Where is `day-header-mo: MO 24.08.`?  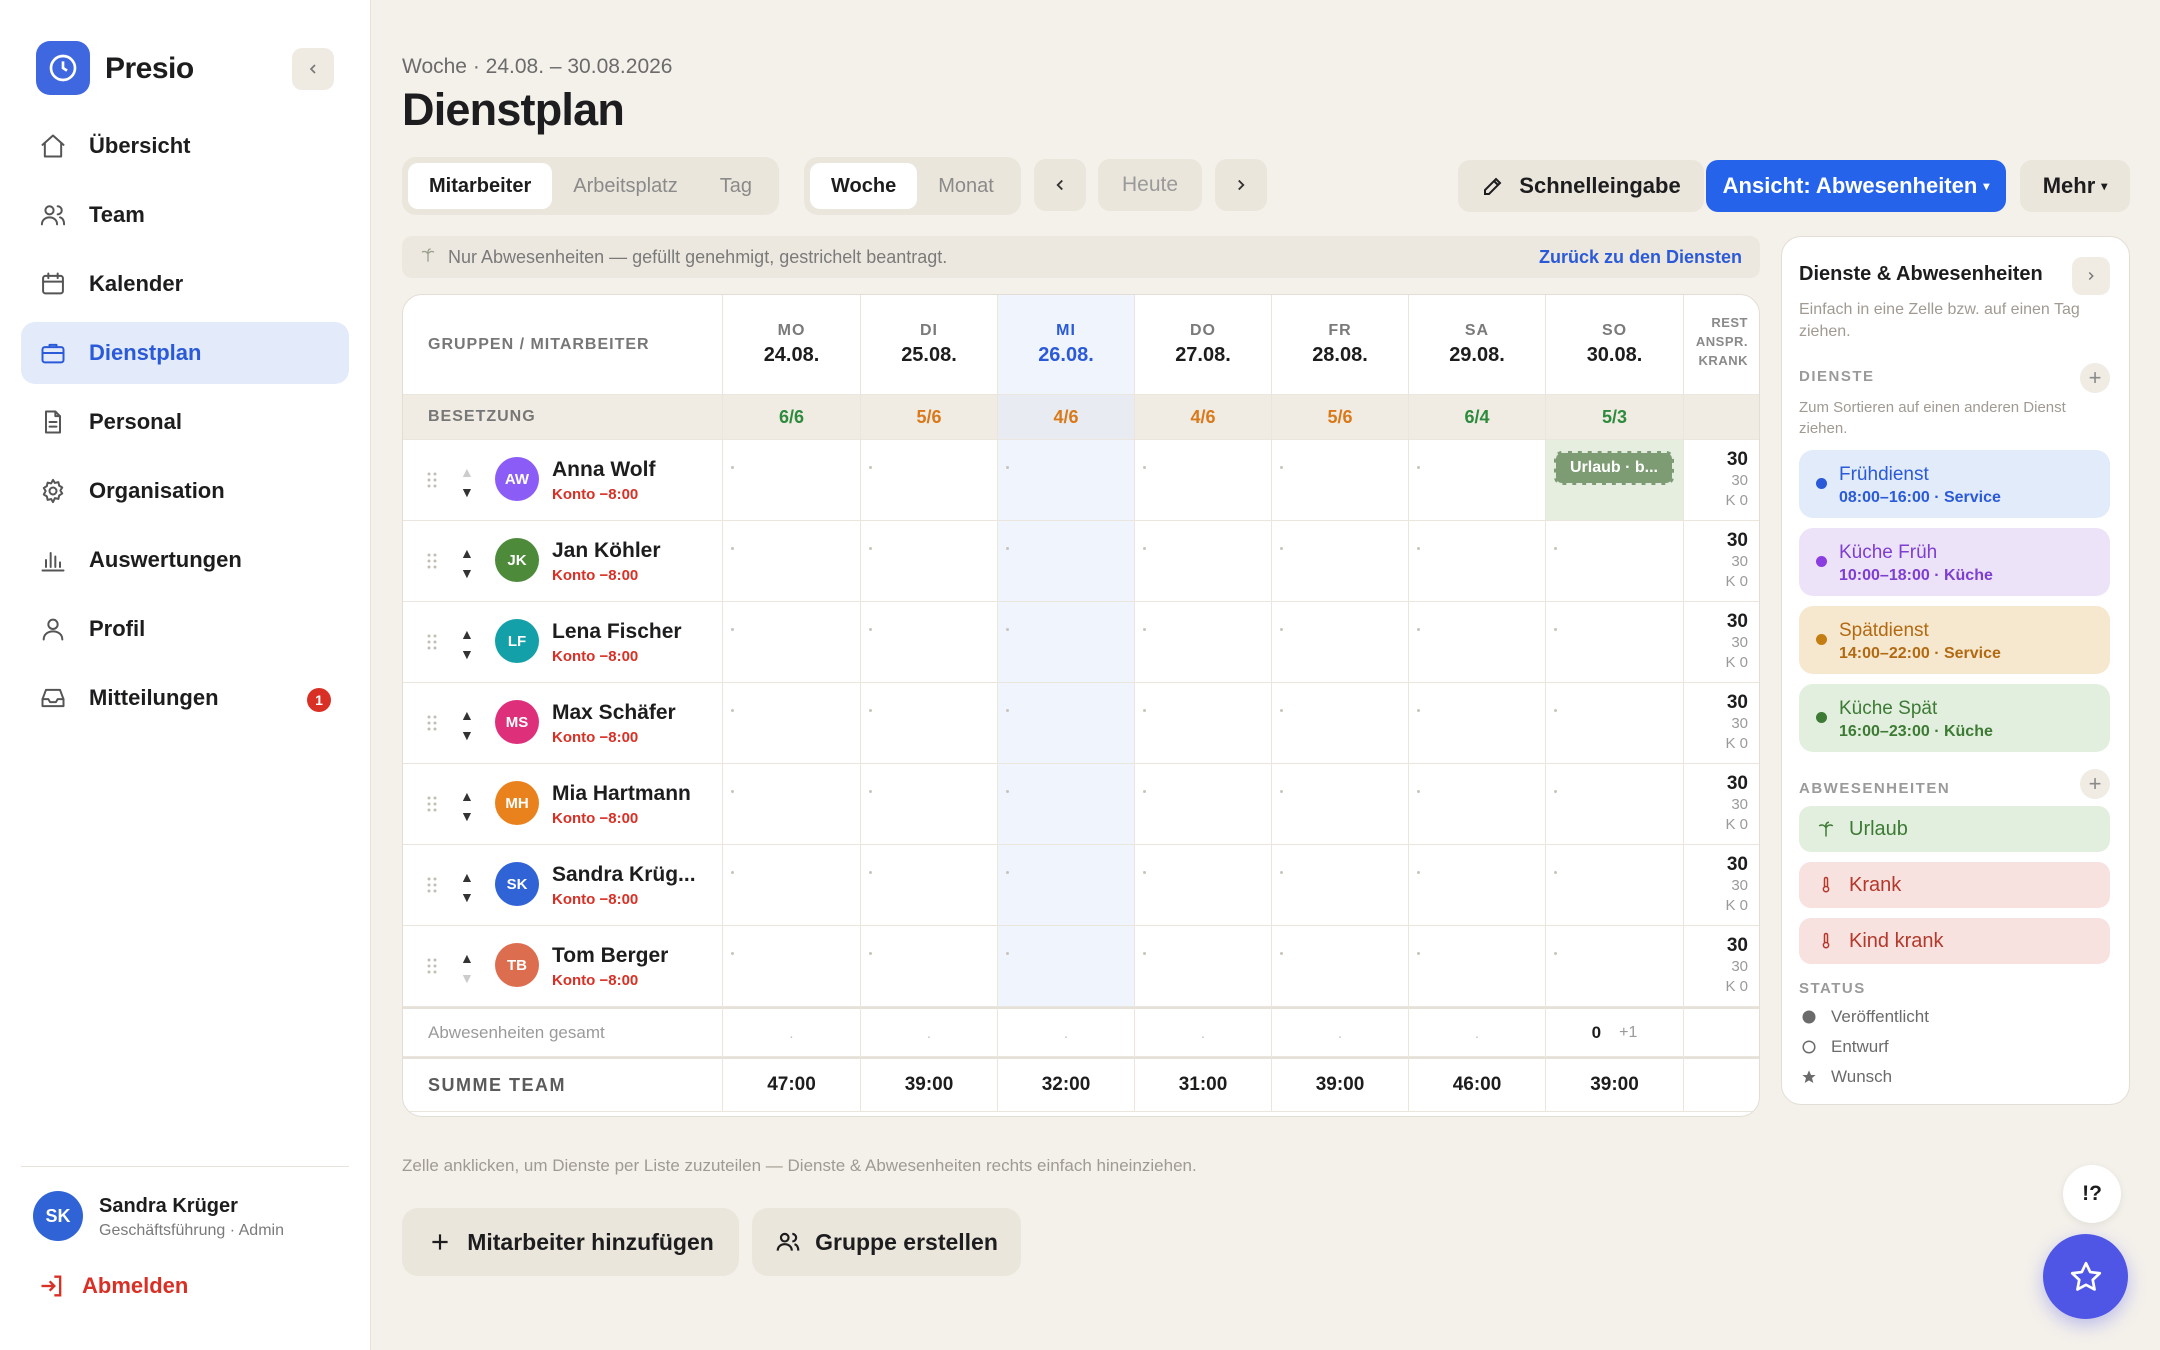 day-header-mo: MO 24.08. is located at coordinates (792, 345).